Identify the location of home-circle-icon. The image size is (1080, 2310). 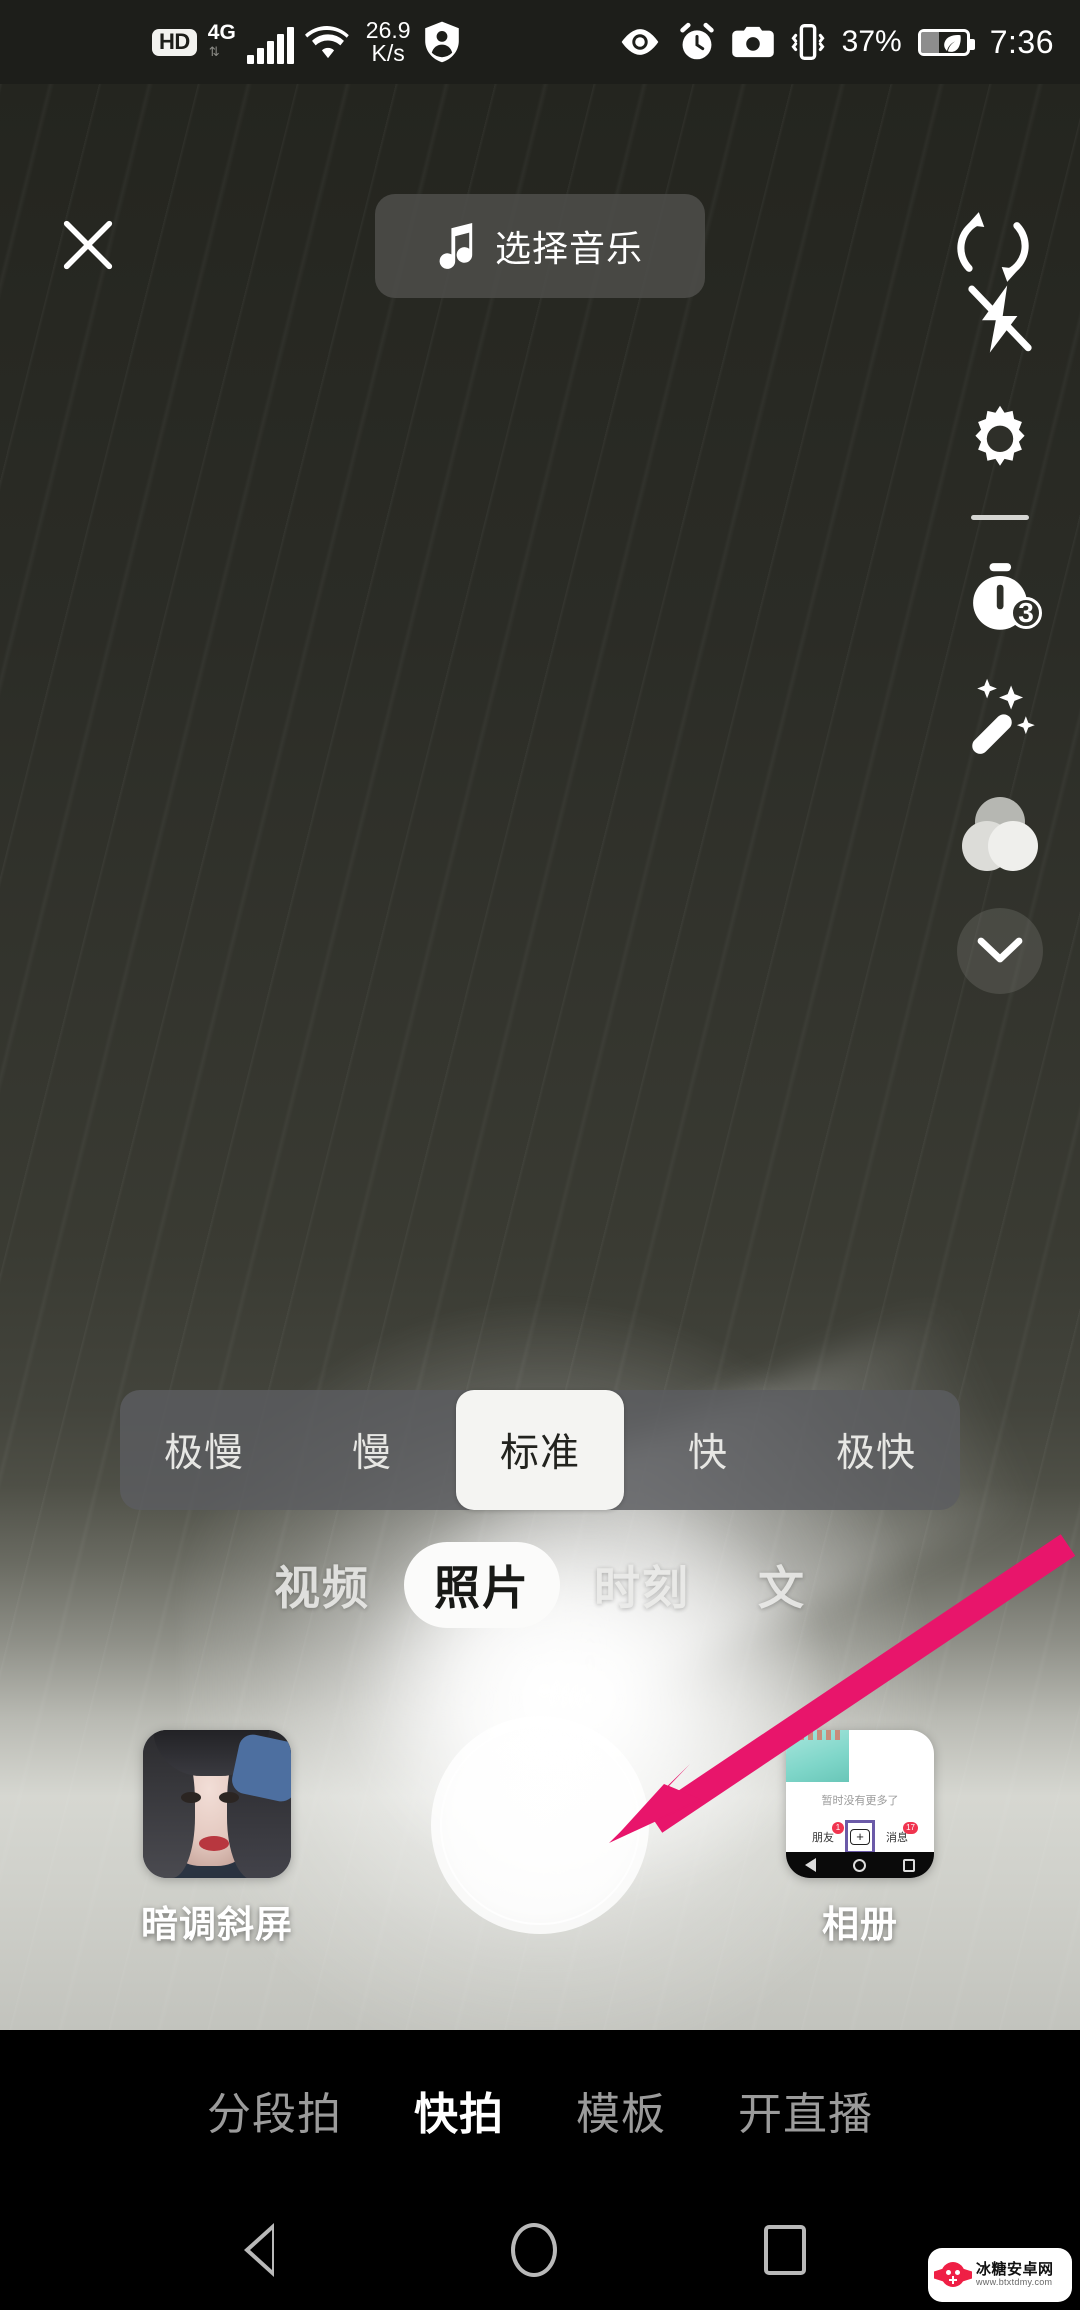
(533, 2250).